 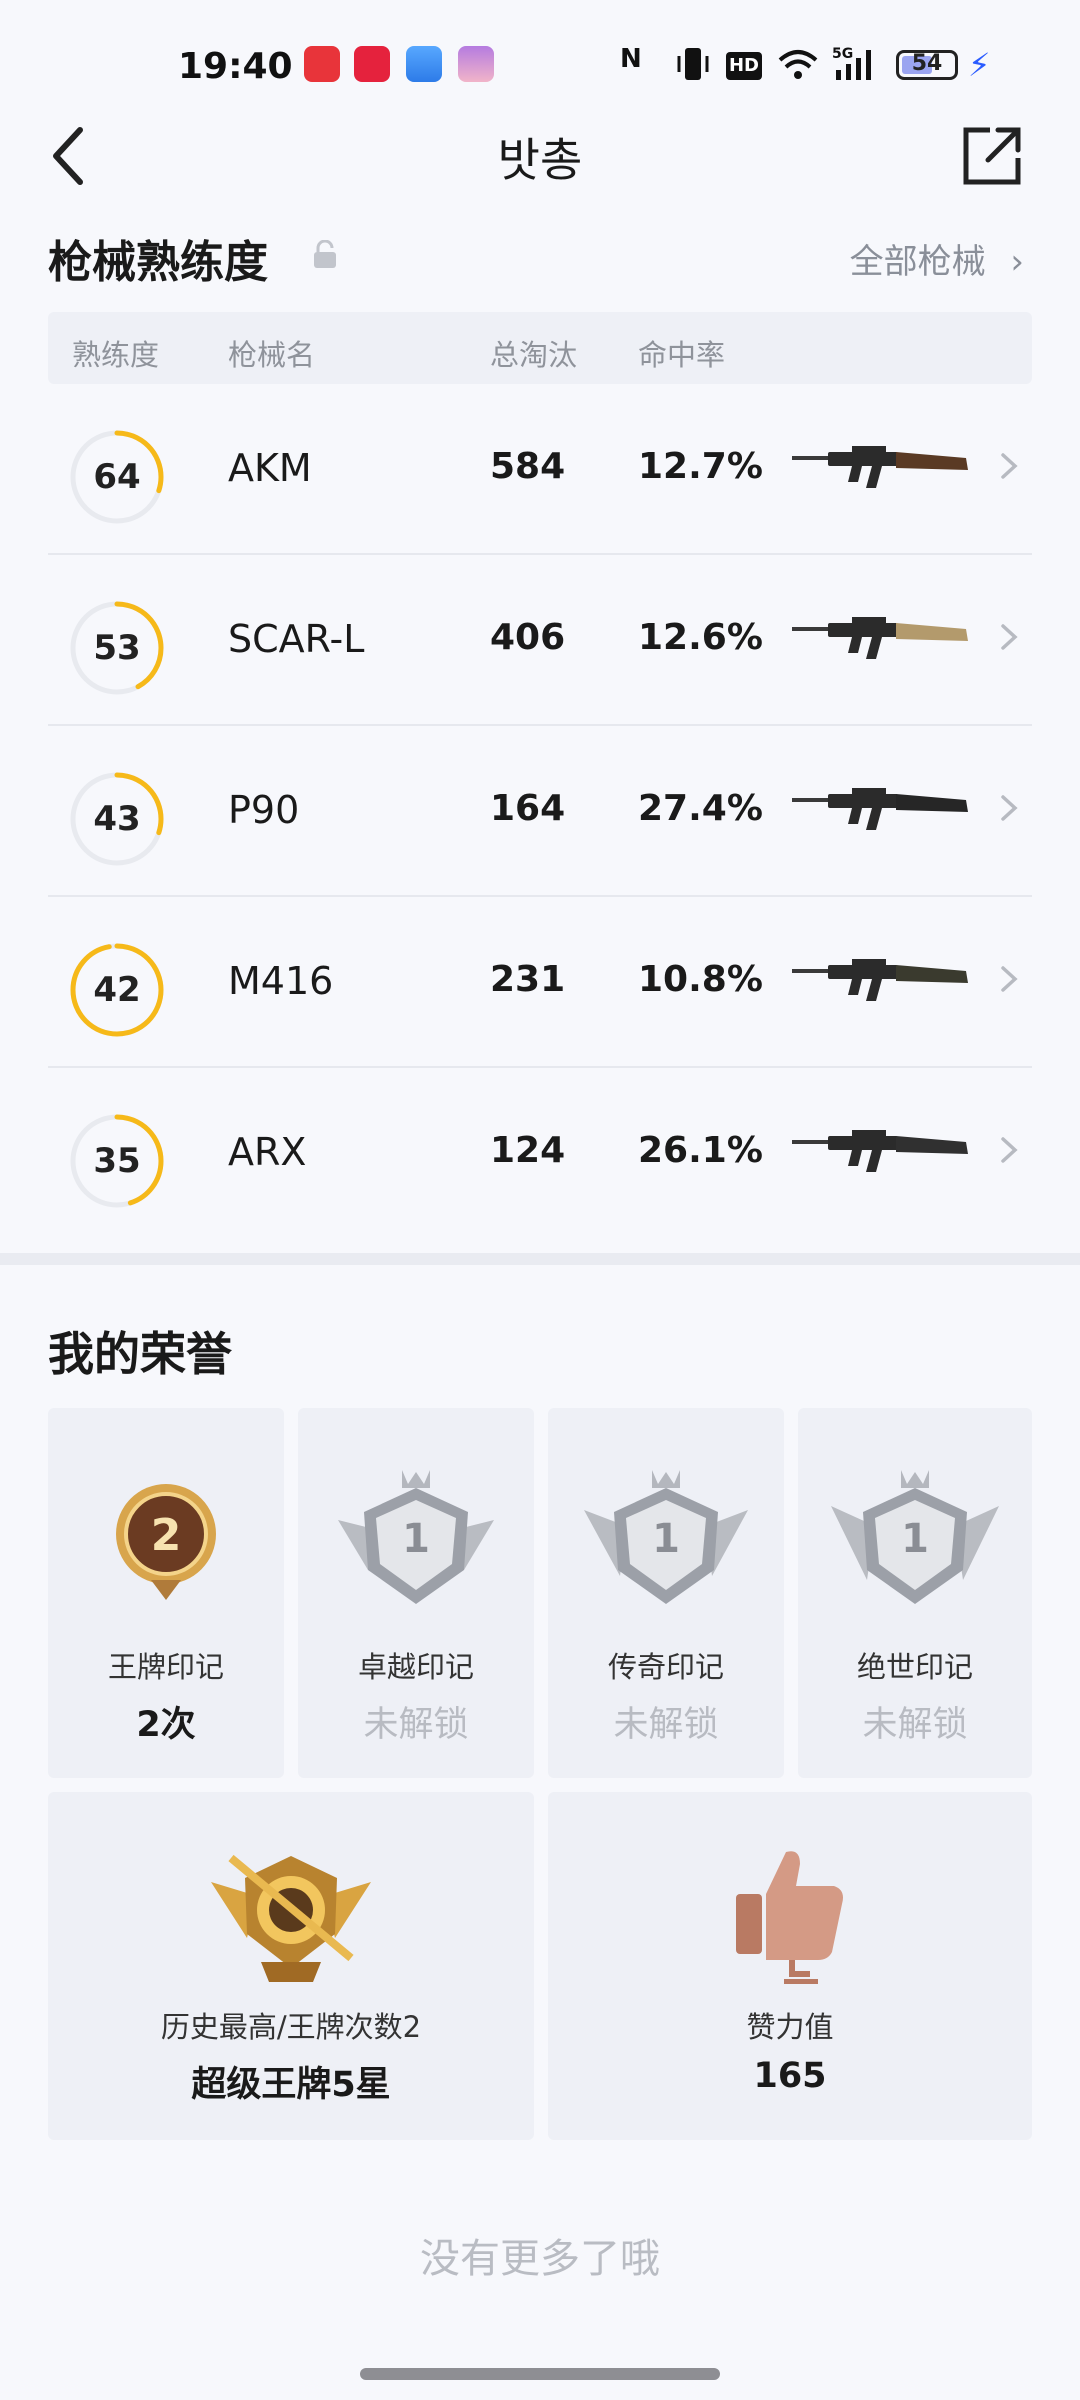 I want to click on mastery-level: 53, so click(x=117, y=648).